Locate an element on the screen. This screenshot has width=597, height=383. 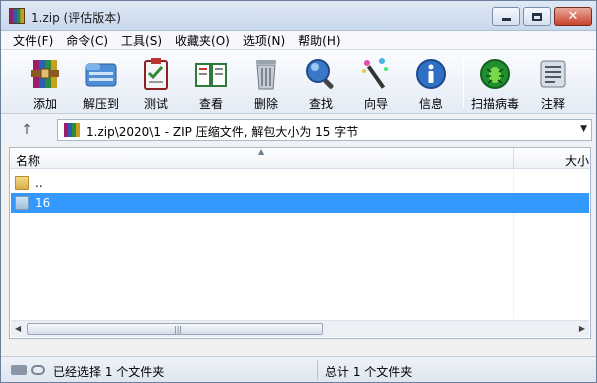
window-title: 1.zip (评估版本) is located at coordinates (76, 18).